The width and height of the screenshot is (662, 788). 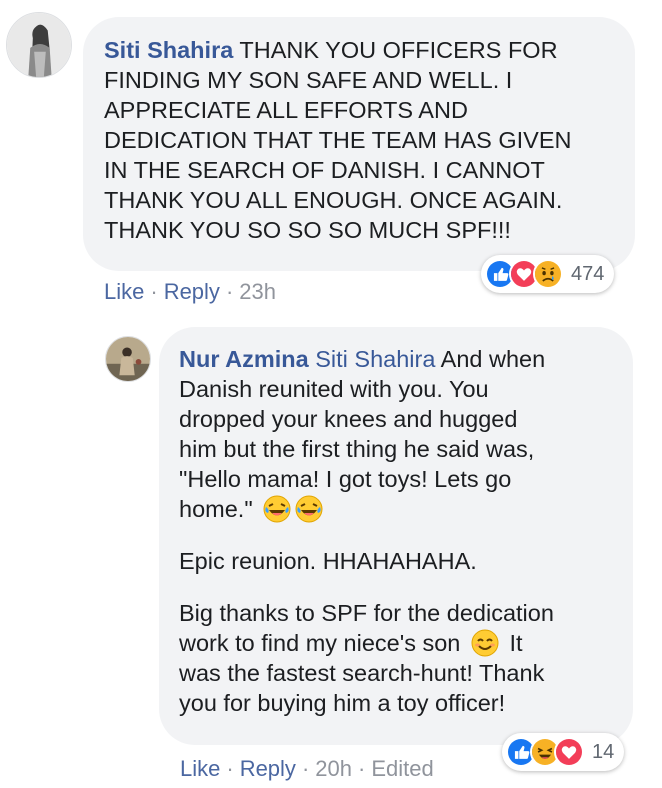 I want to click on comment-line: THANK YOU SO SO SO MUCH SPF!!!, so click(x=307, y=230).